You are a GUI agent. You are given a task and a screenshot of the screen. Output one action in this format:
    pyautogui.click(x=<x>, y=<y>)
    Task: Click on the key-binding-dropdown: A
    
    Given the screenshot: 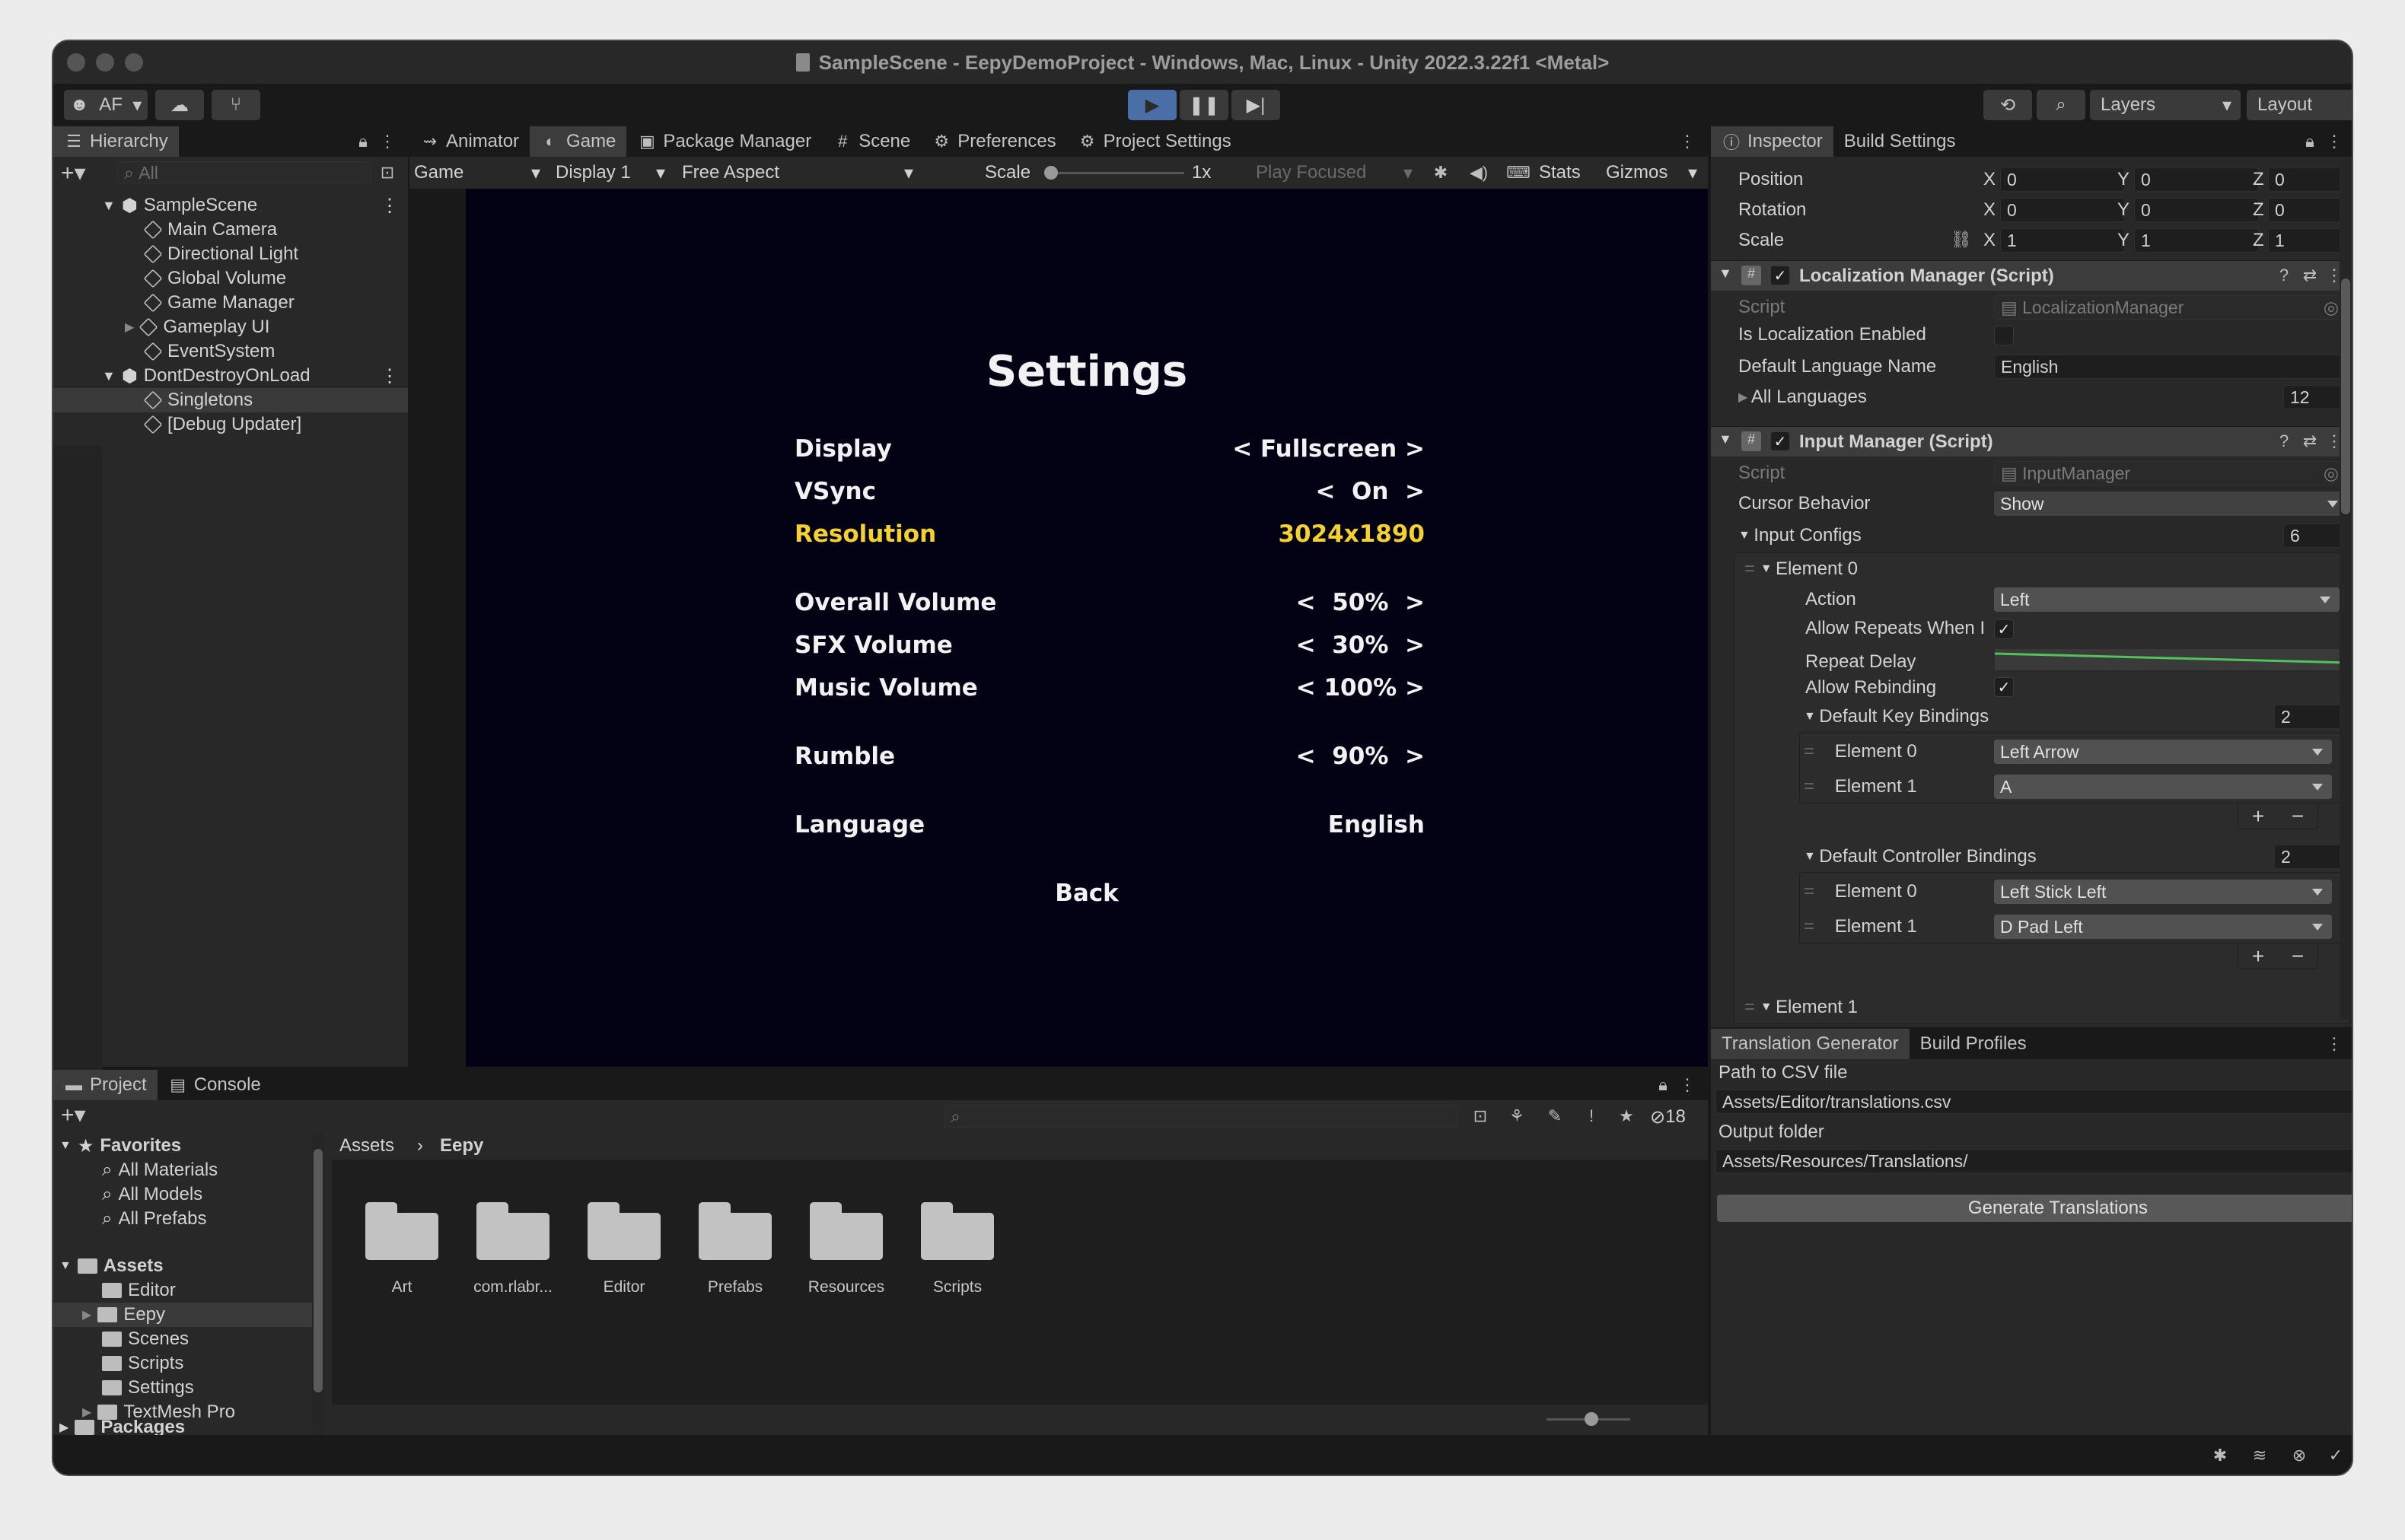 What is the action you would take?
    pyautogui.click(x=2163, y=787)
    